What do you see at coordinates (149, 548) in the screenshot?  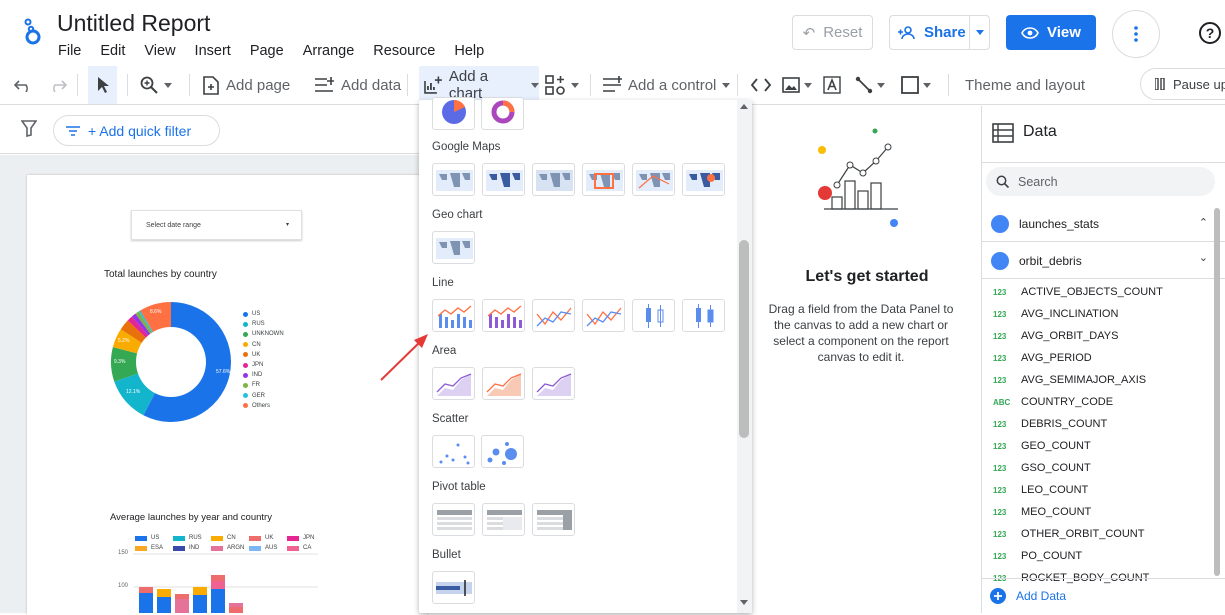 I see `bar-legend-item: ESA` at bounding box center [149, 548].